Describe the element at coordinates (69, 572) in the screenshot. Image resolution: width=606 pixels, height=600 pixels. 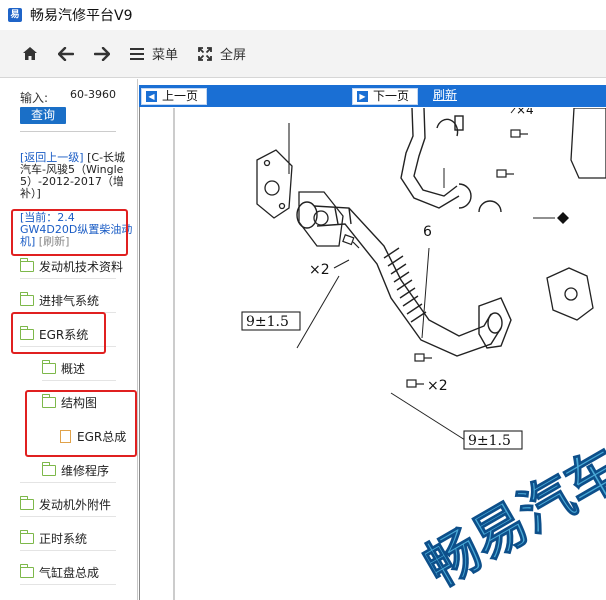
I see `tree-item-label: 气缸盘总成` at that location.